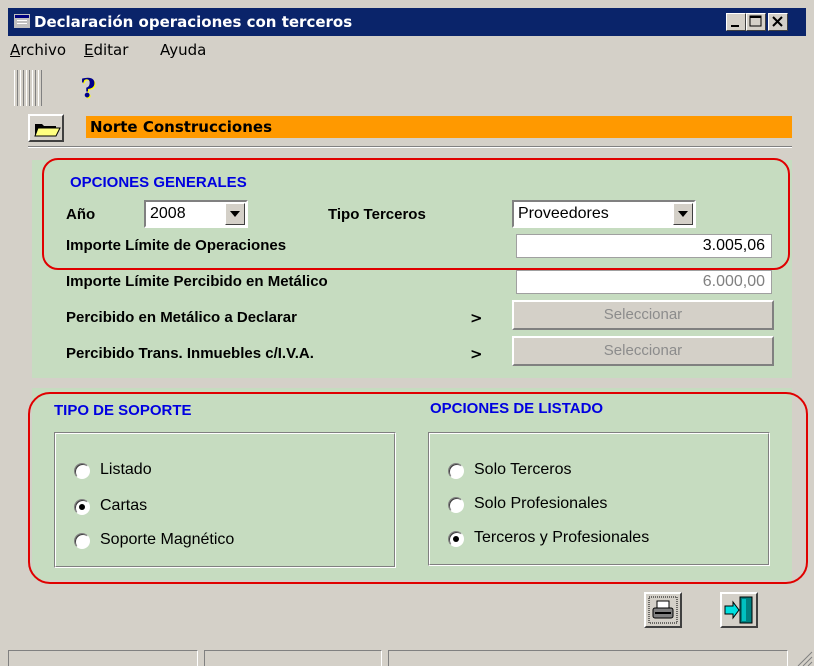  Describe the element at coordinates (523, 469) in the screenshot. I see `radio-label: Solo Terceros` at that location.